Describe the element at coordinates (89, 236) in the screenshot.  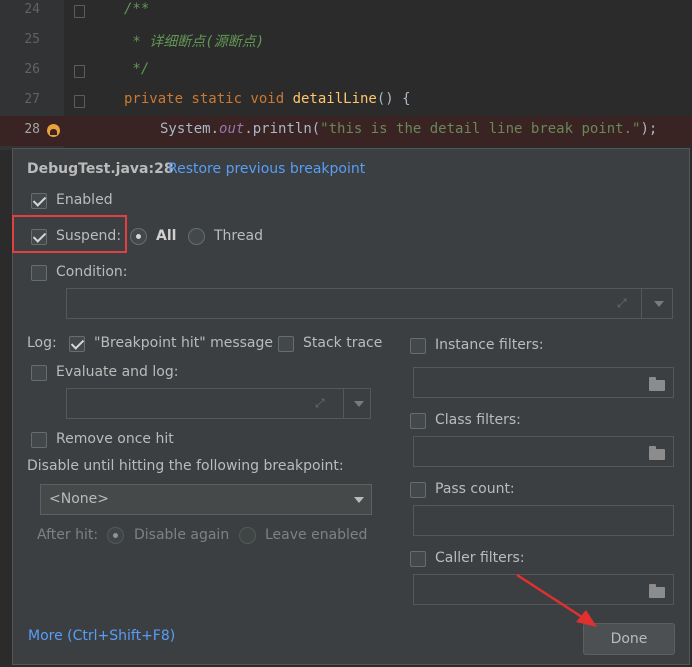
I see `suspend-label: Suspend:` at that location.